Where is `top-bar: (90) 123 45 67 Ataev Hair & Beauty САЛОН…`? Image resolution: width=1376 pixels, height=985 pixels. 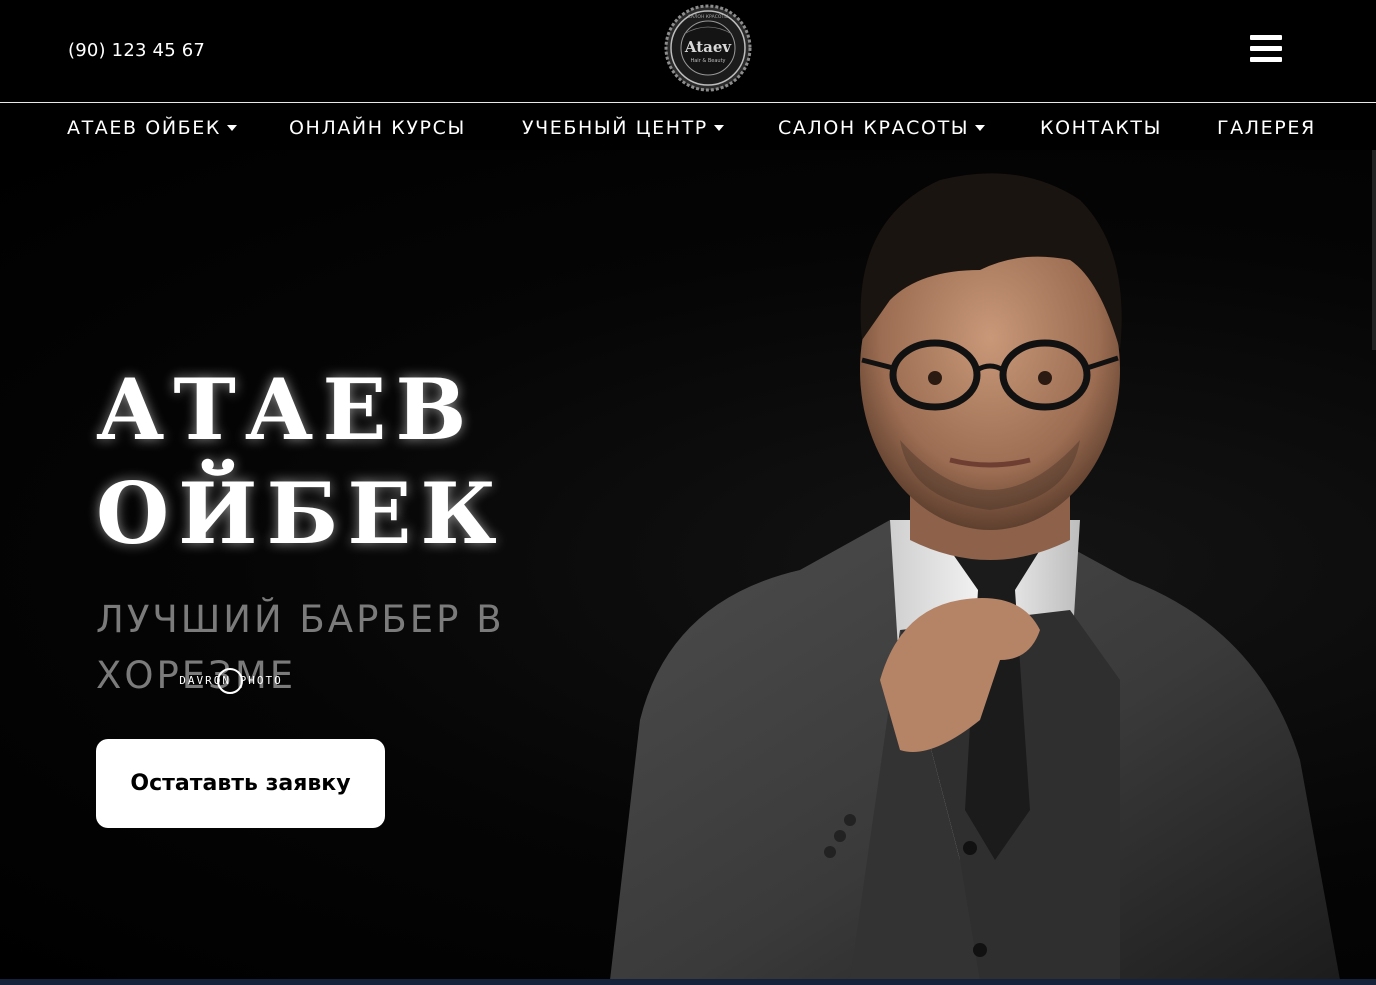 top-bar: (90) 123 45 67 Ataev Hair & Beauty САЛОН… is located at coordinates (688, 51).